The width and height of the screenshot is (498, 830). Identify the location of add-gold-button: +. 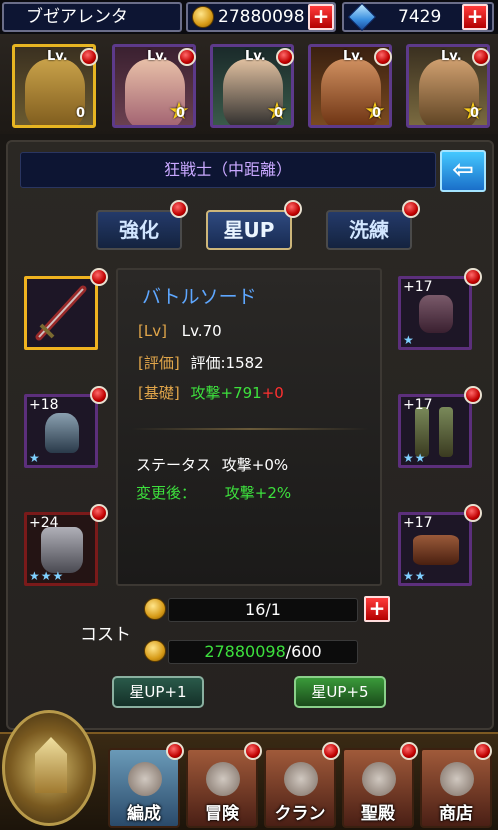
(321, 17).